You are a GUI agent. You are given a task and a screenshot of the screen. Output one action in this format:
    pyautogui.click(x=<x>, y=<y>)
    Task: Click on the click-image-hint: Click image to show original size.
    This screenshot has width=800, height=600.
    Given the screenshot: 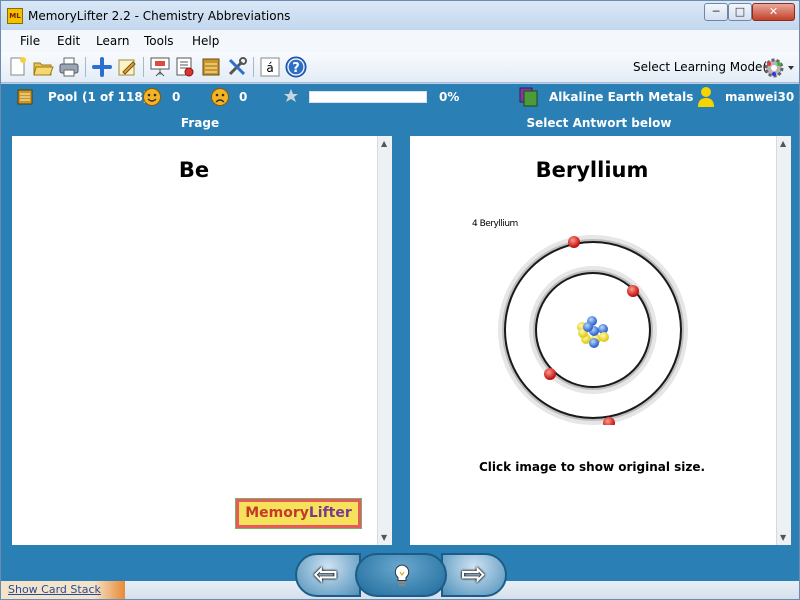 What is the action you would take?
    pyautogui.click(x=592, y=467)
    